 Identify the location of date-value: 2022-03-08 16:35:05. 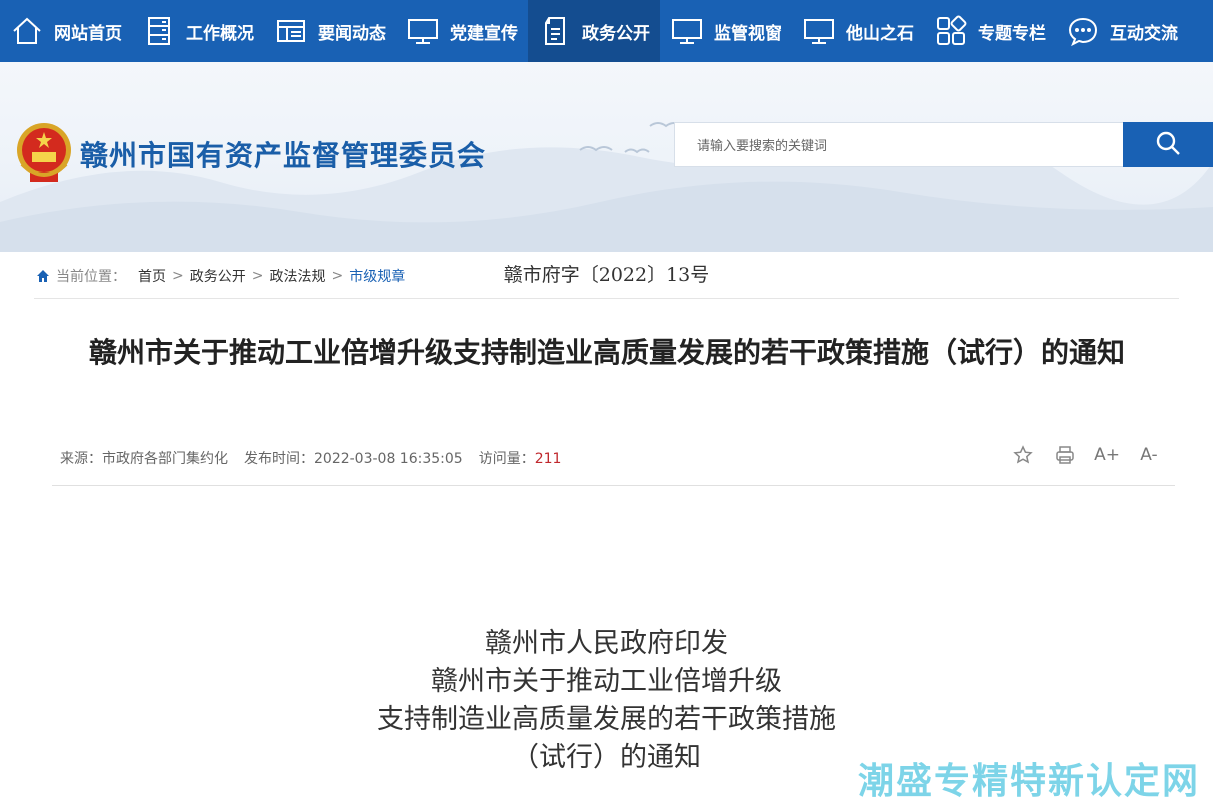
(388, 459).